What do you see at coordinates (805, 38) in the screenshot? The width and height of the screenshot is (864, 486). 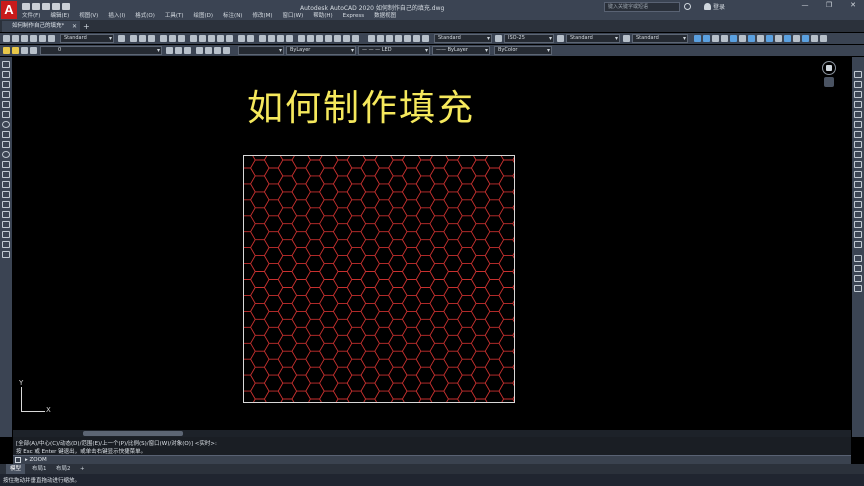 I see `solid-editing-icon` at bounding box center [805, 38].